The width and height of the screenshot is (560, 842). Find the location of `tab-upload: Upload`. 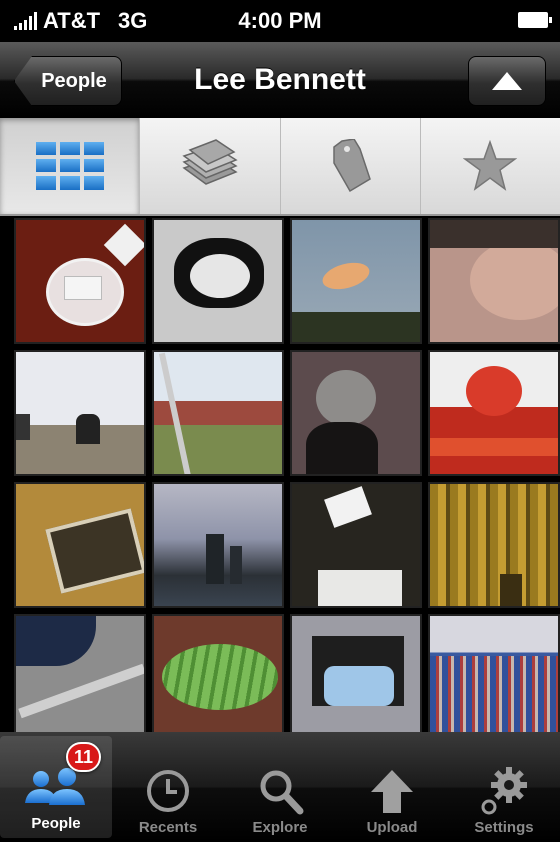

tab-upload: Upload is located at coordinates (392, 787).